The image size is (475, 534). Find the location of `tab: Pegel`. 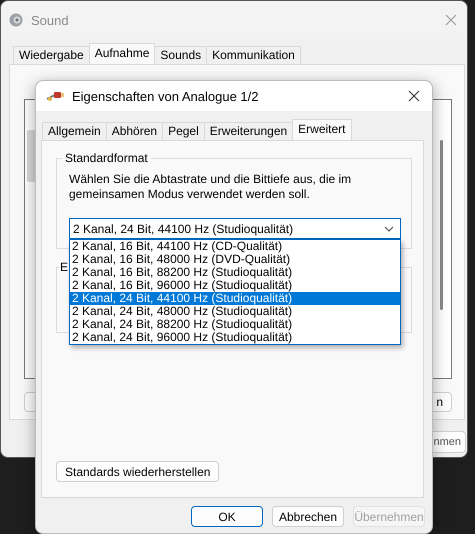

tab: Pegel is located at coordinates (183, 131).